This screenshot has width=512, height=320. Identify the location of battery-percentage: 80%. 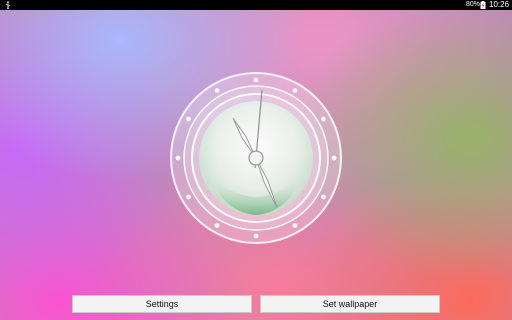
(473, 4).